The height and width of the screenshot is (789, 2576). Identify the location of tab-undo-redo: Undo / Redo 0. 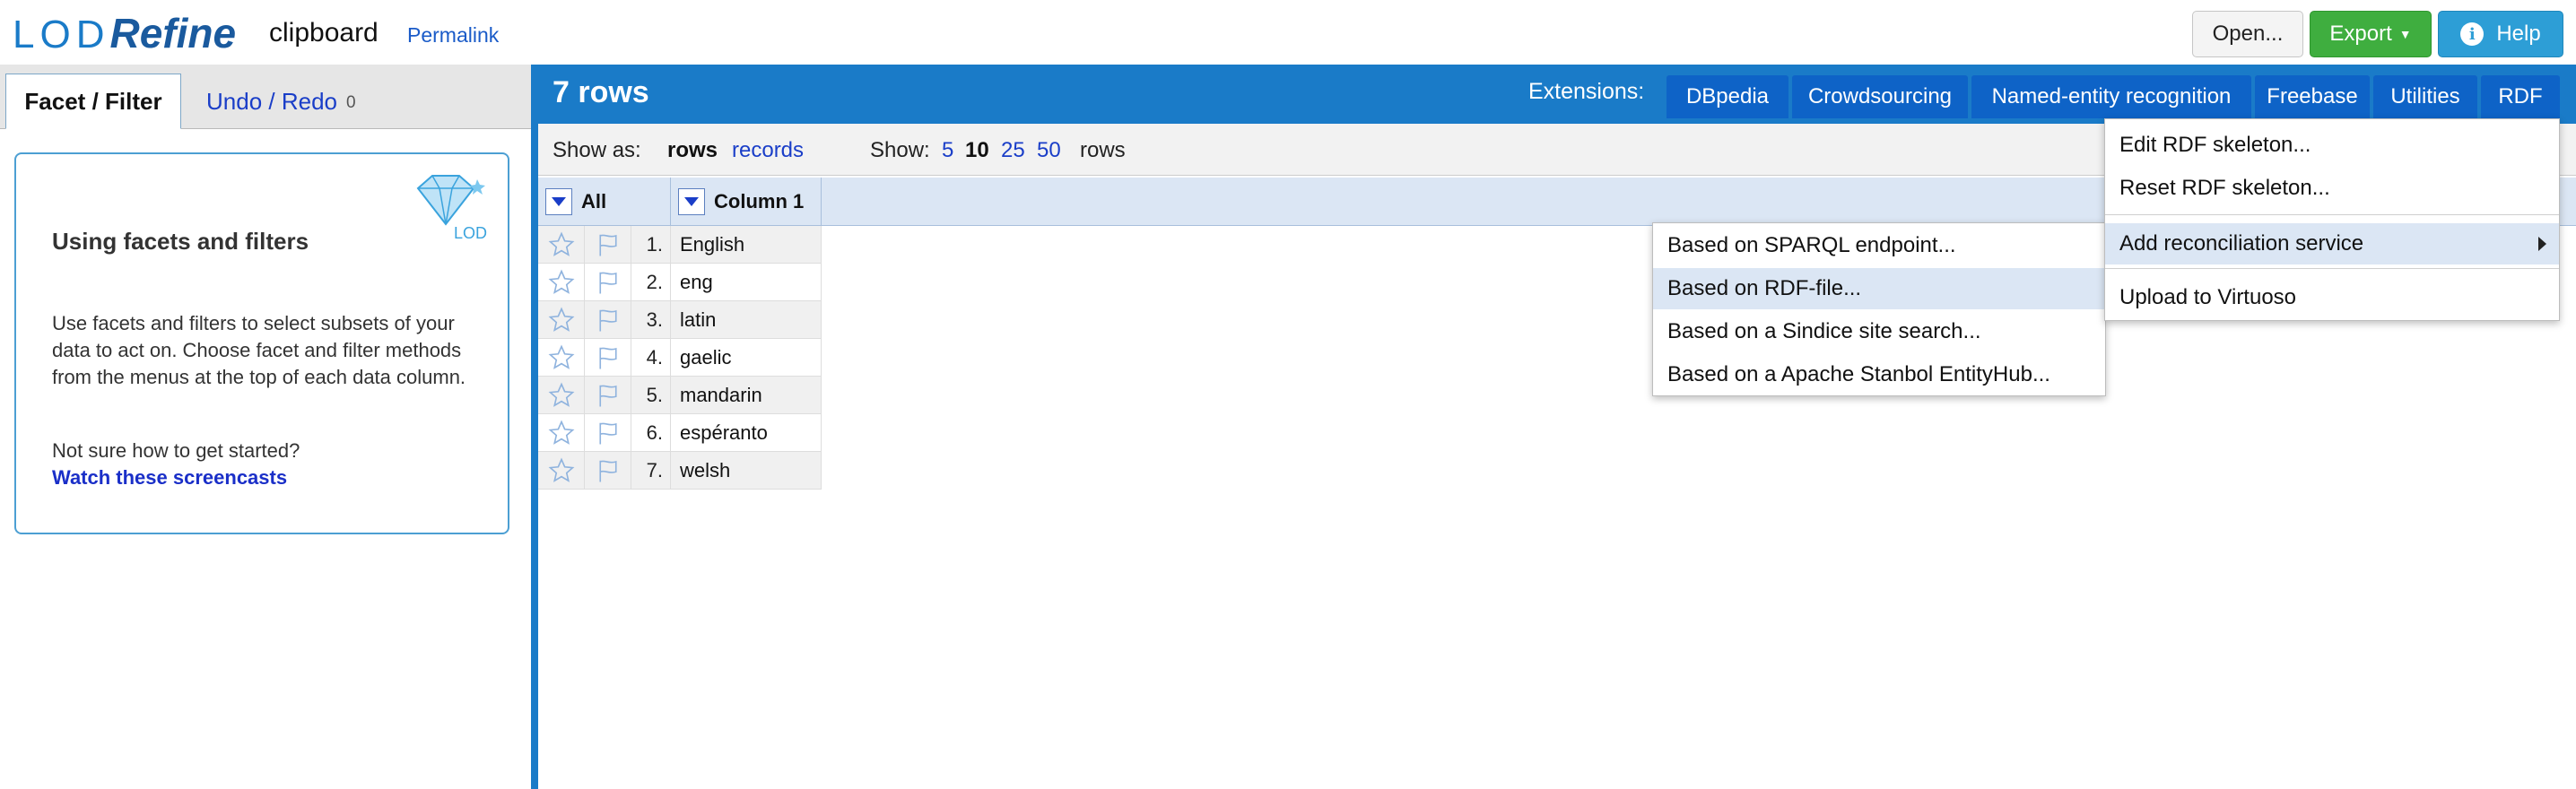
(281, 101).